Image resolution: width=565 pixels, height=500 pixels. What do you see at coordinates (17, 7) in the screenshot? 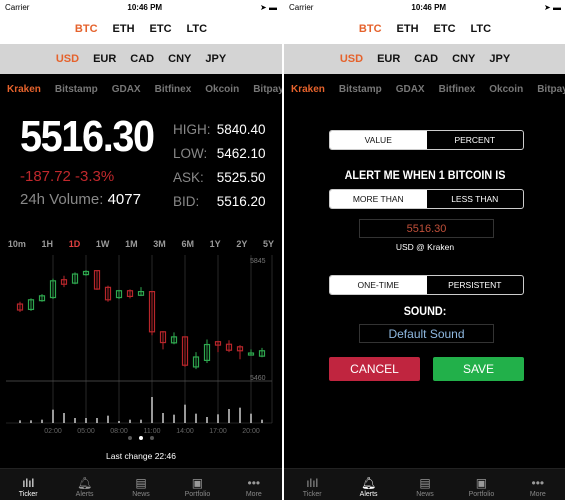
I see `carrier: Carrier` at bounding box center [17, 7].